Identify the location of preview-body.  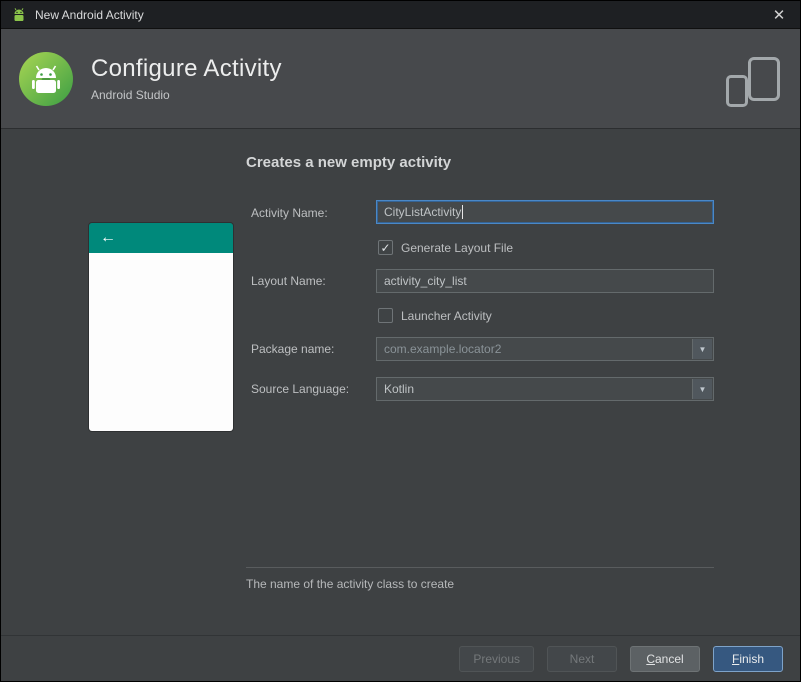
(161, 342).